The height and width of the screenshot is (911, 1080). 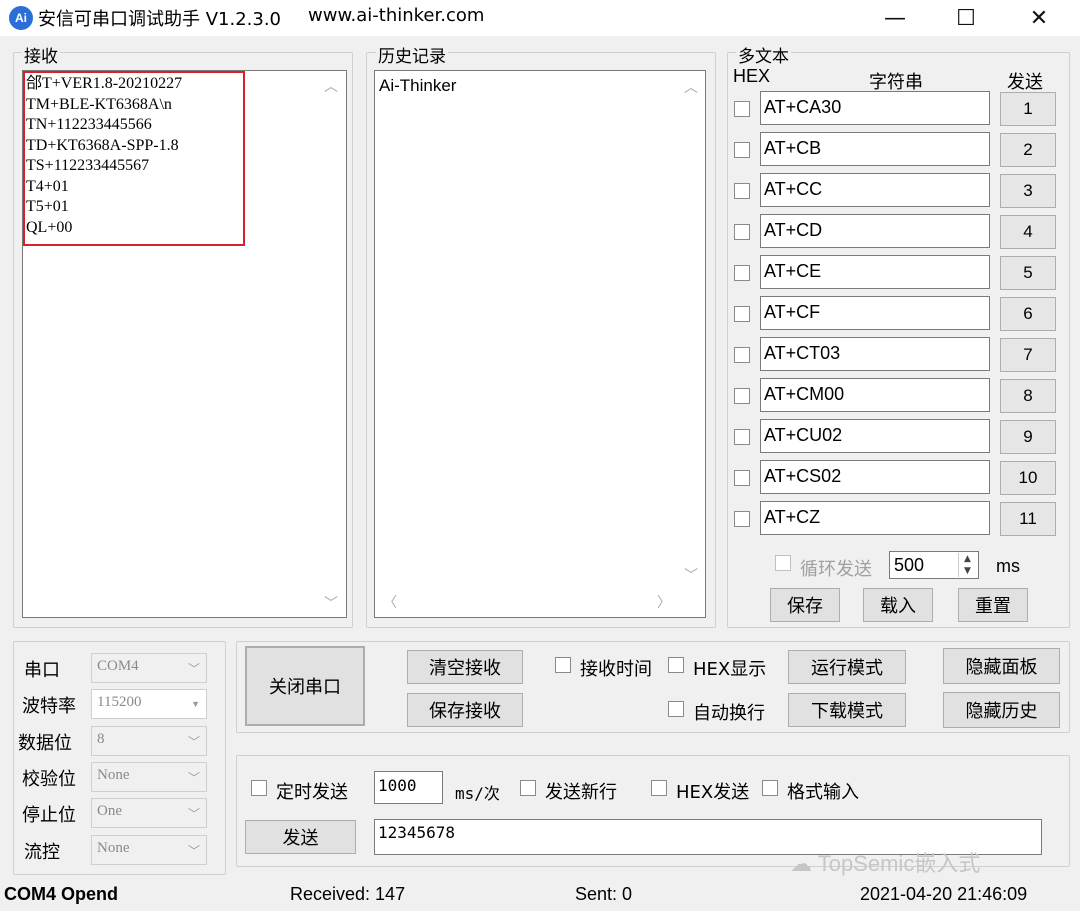 What do you see at coordinates (836, 569) in the screenshot?
I see `loop-send-label: 循环发送` at bounding box center [836, 569].